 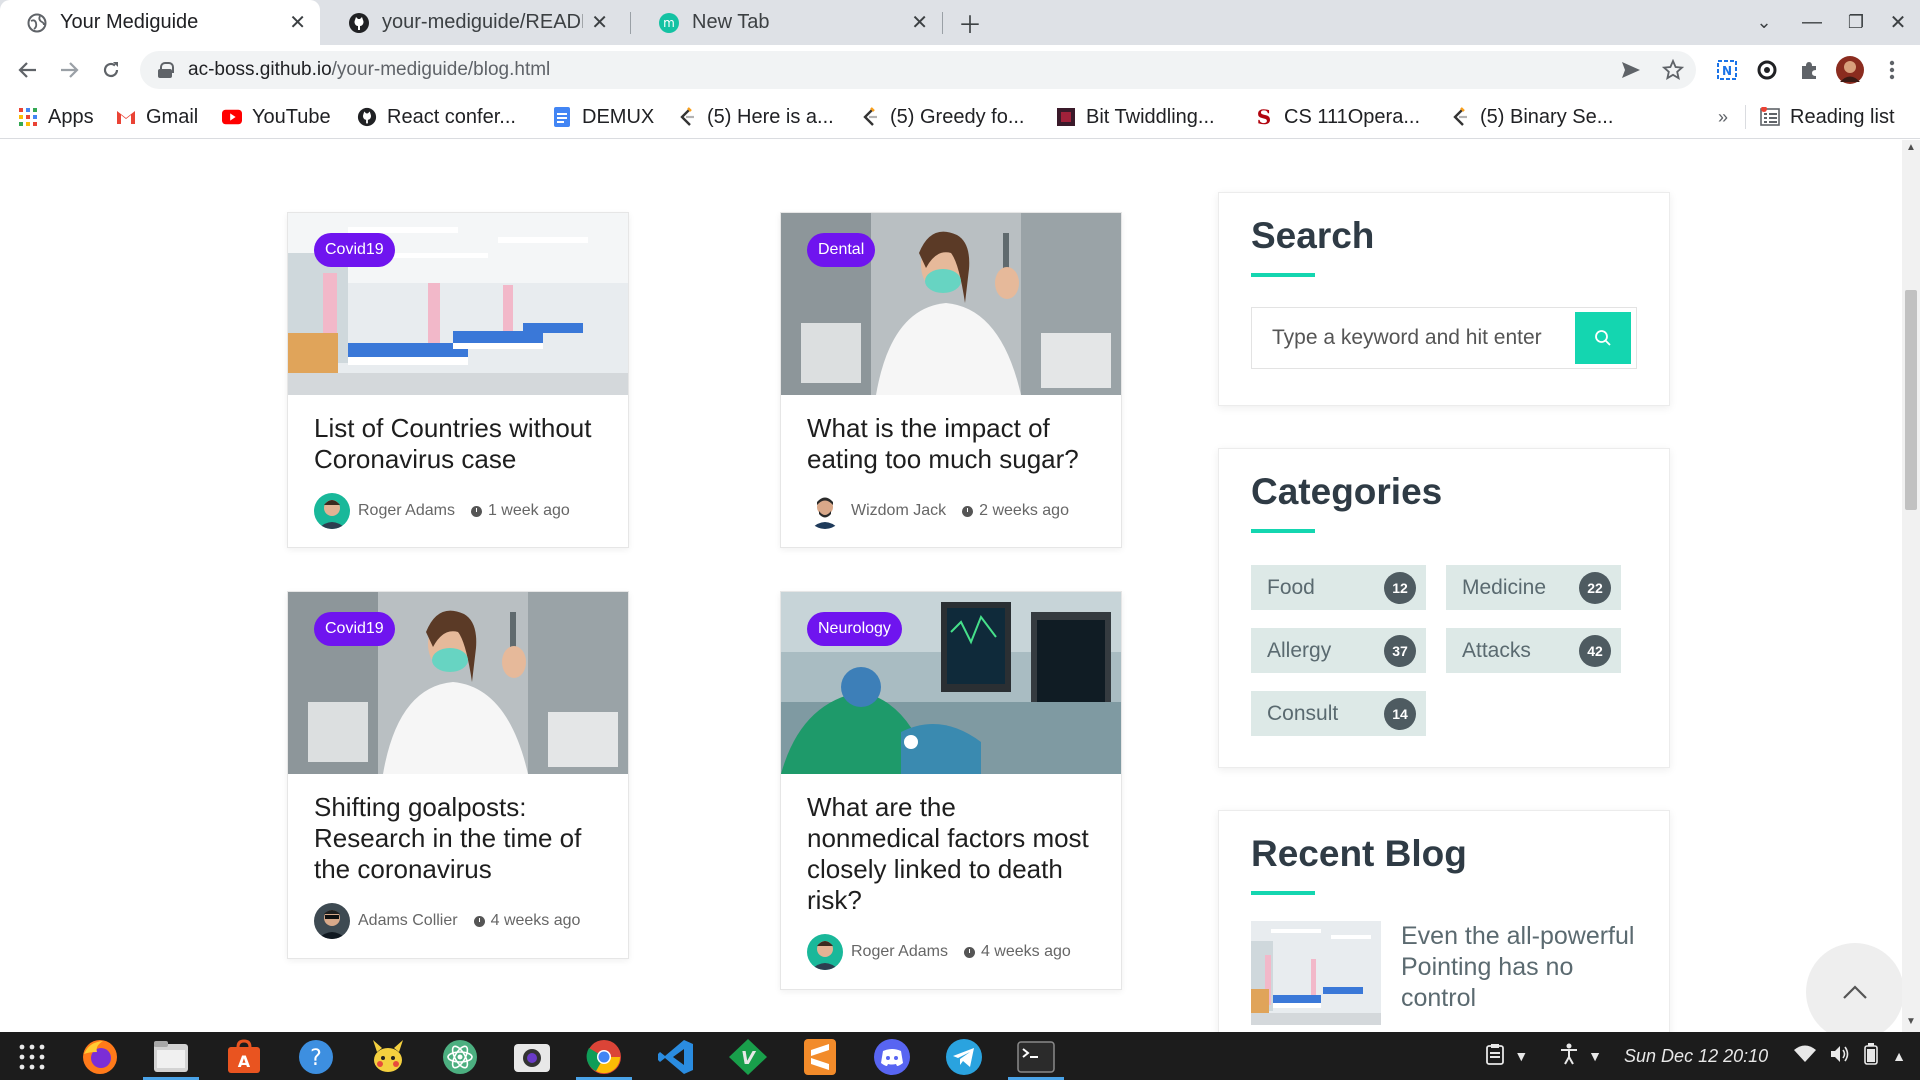 I want to click on profile-avatar, so click(x=1850, y=70).